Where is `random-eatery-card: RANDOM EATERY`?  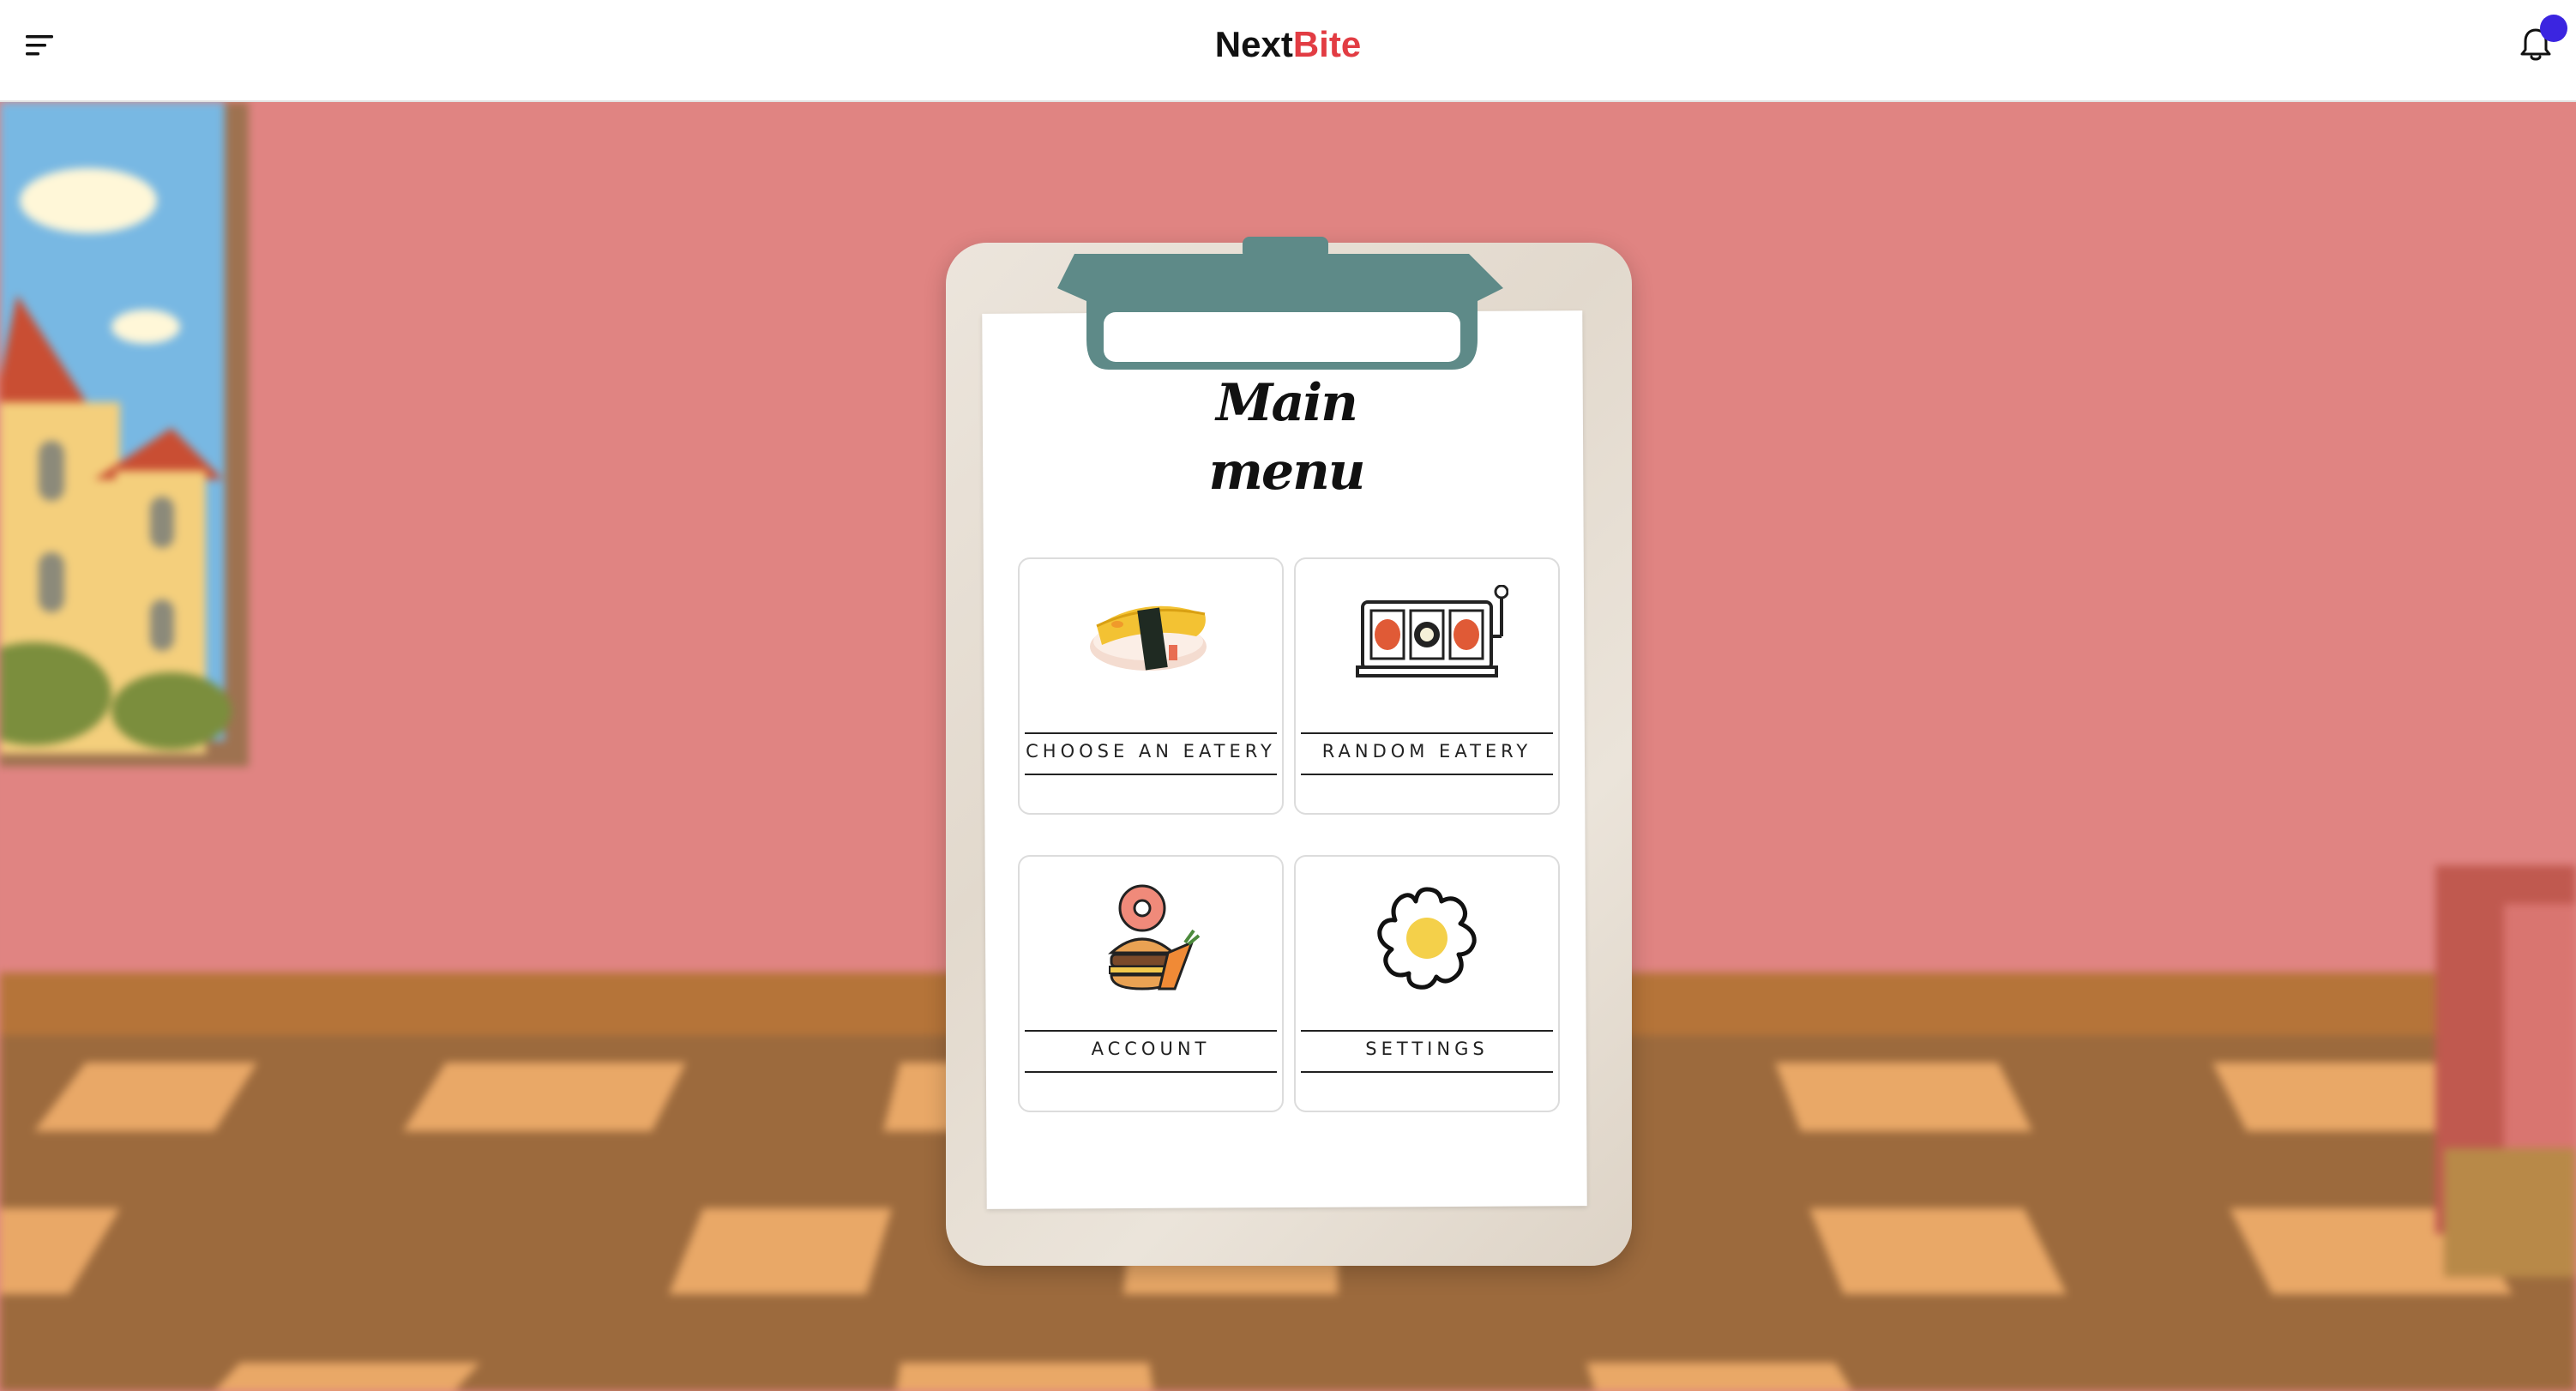 random-eatery-card: RANDOM EATERY is located at coordinates (1427, 686).